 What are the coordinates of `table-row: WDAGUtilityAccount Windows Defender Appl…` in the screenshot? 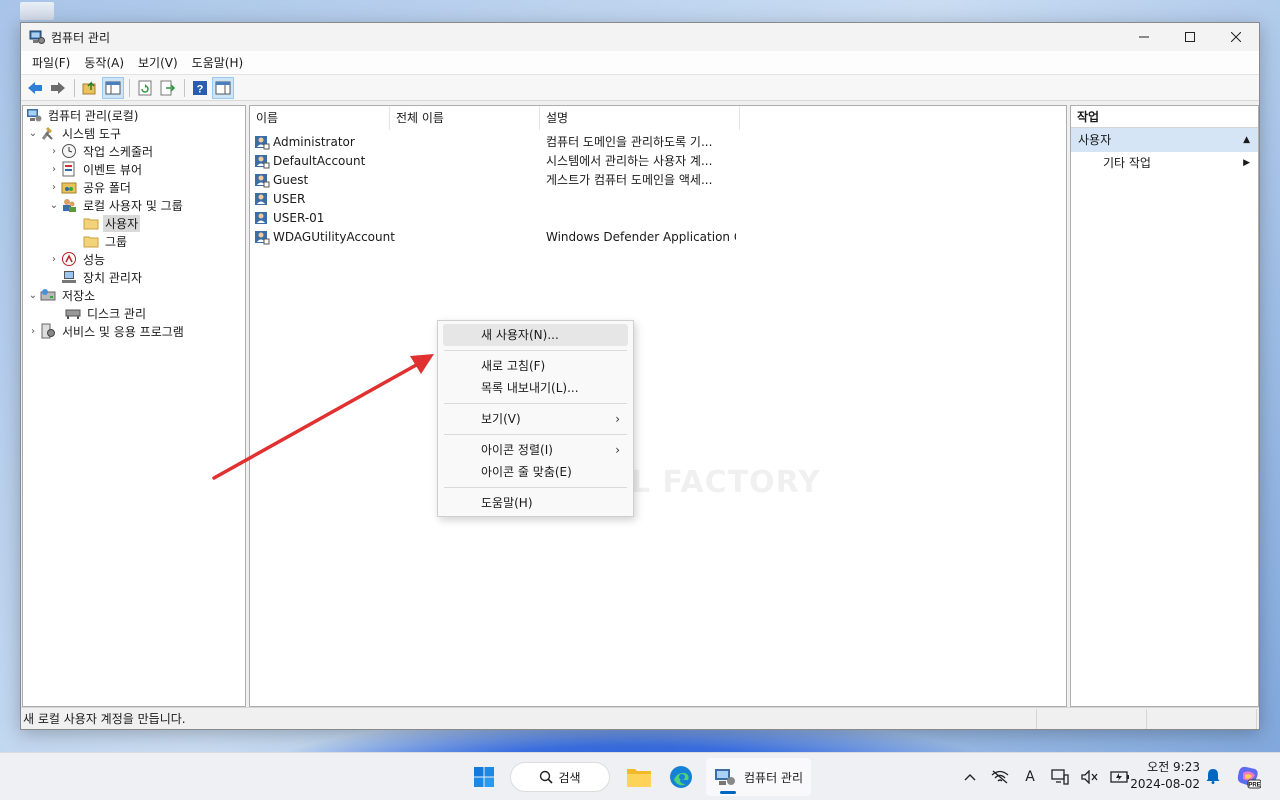 It's located at (658, 236).